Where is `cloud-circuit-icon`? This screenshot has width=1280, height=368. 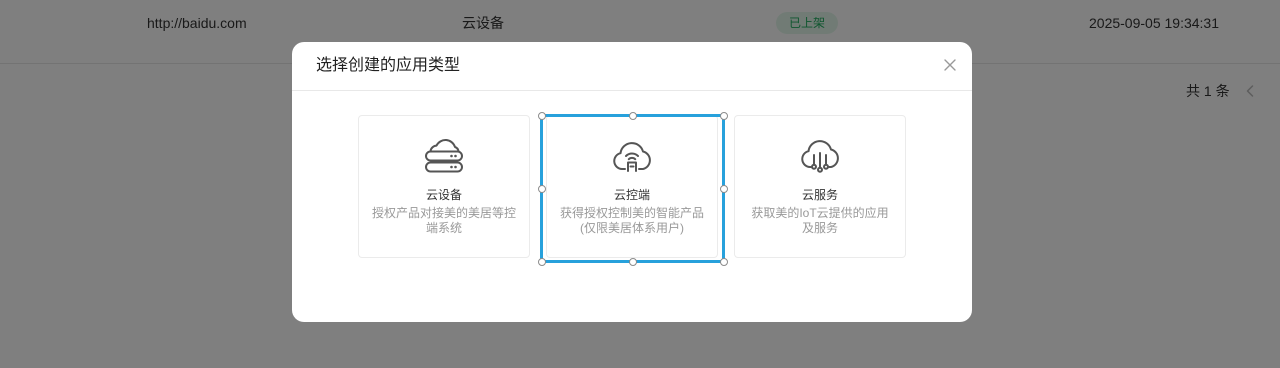 cloud-circuit-icon is located at coordinates (820, 156).